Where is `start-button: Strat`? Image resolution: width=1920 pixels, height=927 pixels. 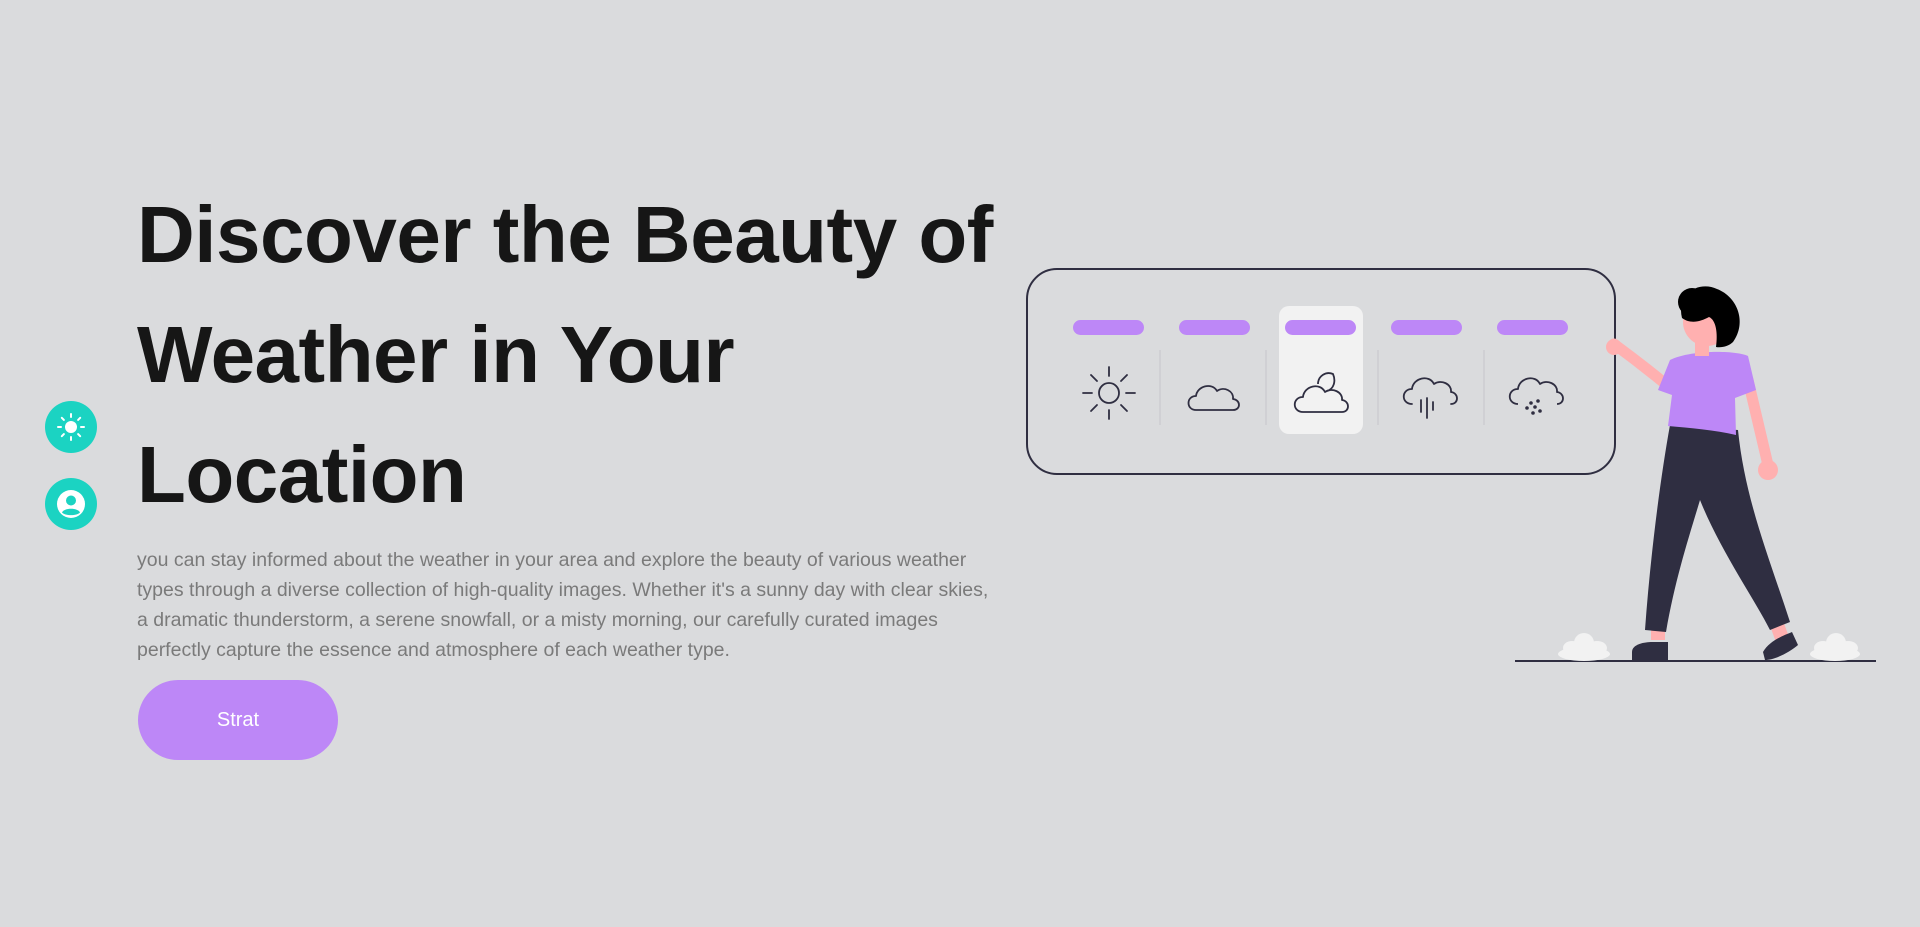 start-button: Strat is located at coordinates (238, 720).